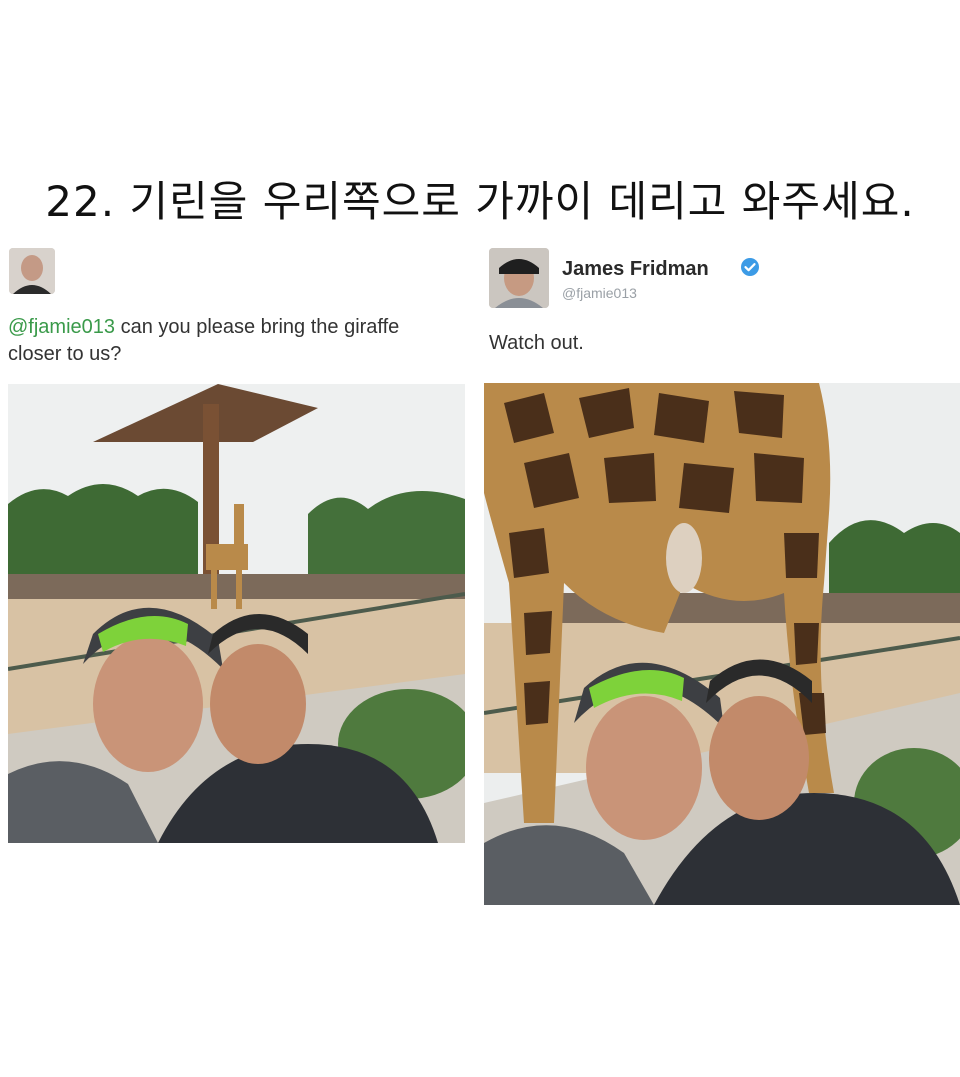  I want to click on left-tweet-avatar, so click(32, 271).